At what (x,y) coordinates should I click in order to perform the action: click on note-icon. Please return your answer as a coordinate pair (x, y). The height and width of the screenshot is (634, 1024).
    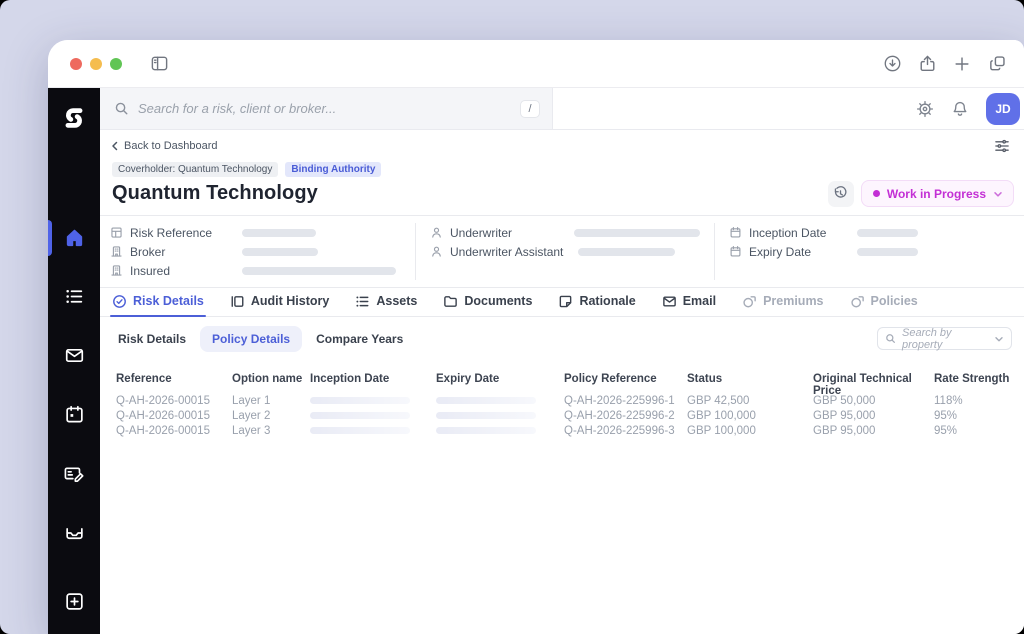
    Looking at the image, I should click on (565, 301).